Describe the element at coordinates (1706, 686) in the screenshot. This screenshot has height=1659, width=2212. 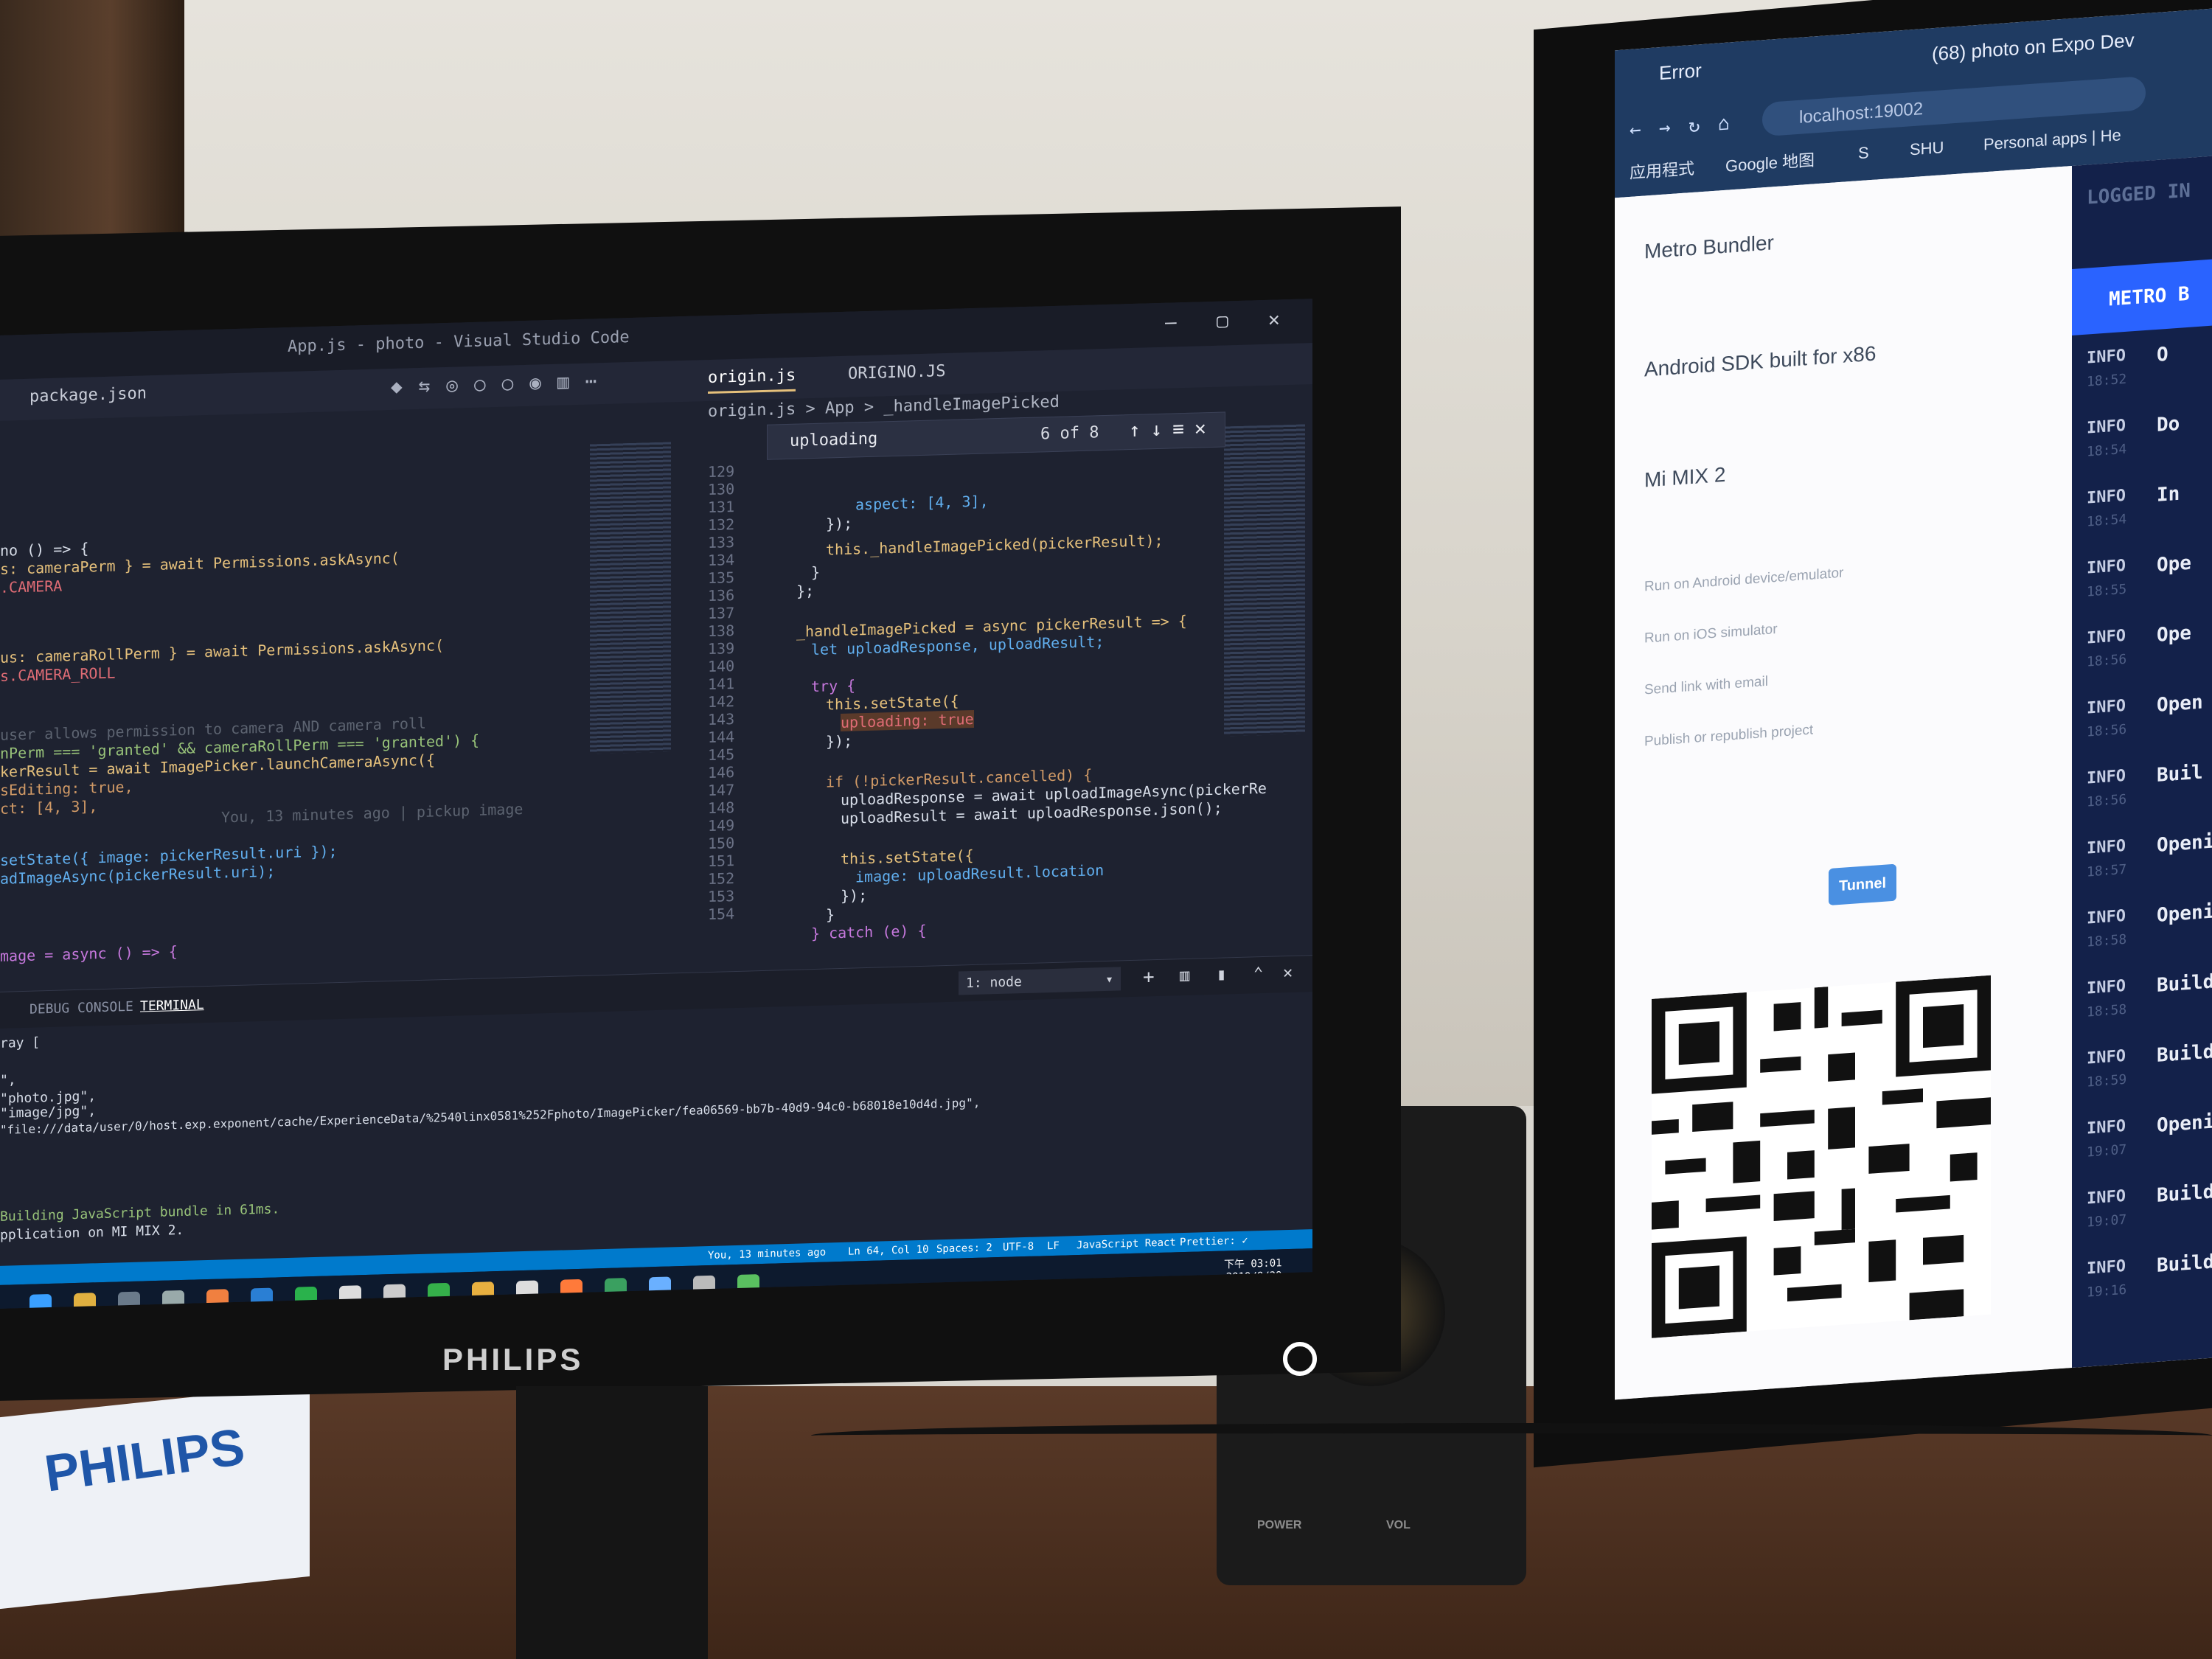
I see `link-send-email: Send link with email` at that location.